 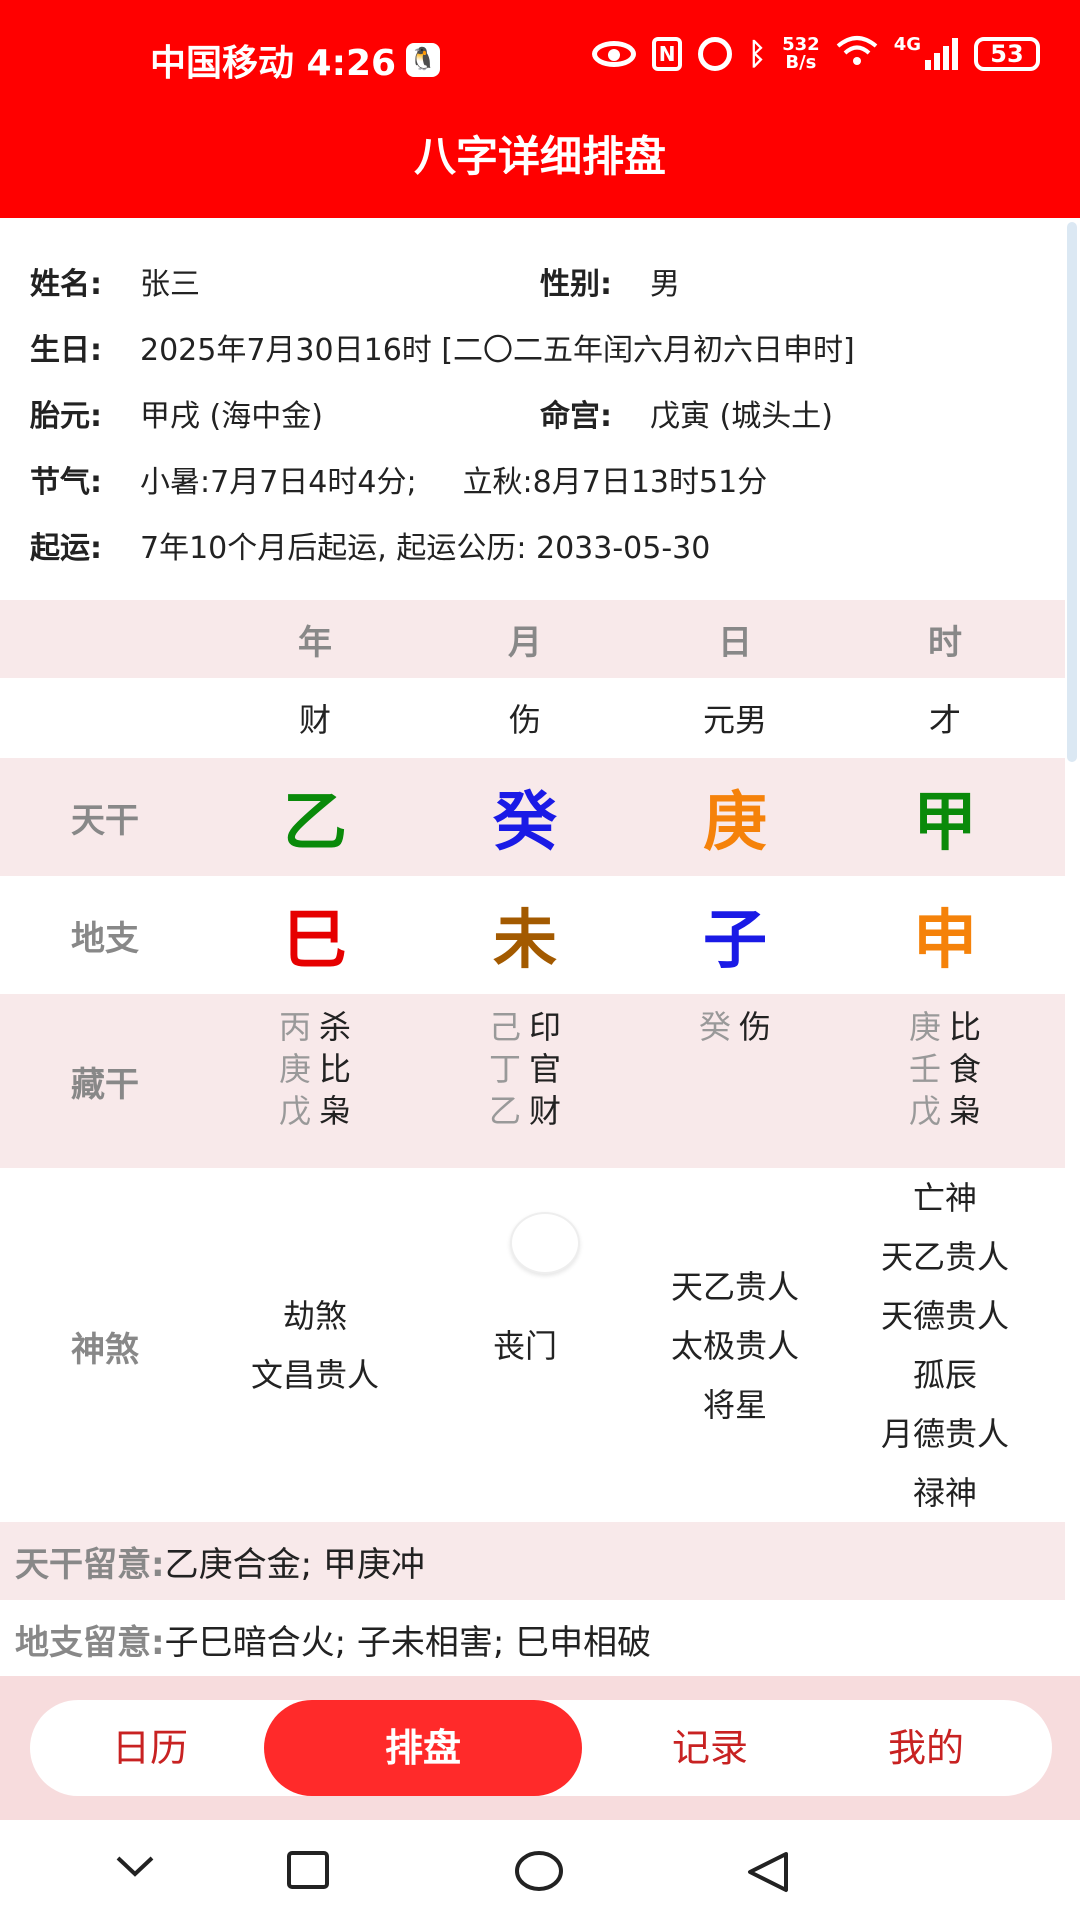 What do you see at coordinates (945, 941) in the screenshot?
I see `dizhi-hour: 申` at bounding box center [945, 941].